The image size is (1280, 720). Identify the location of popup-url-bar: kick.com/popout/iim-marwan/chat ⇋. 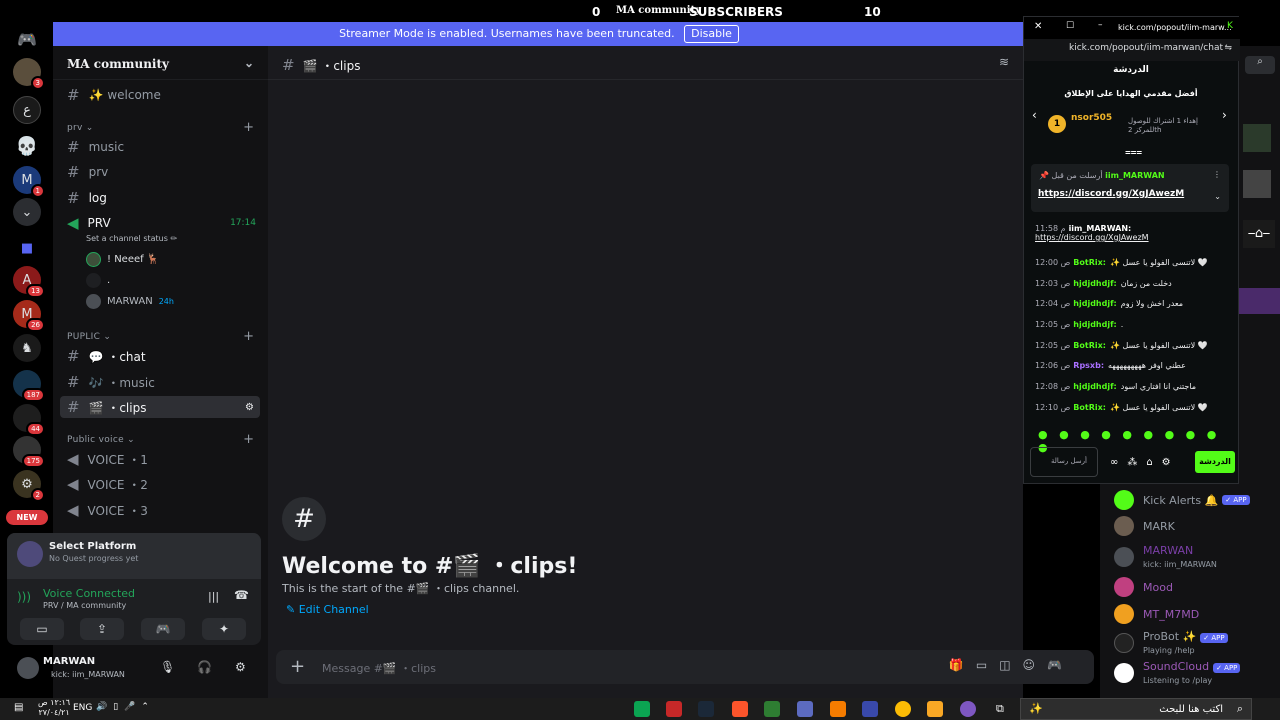
(1132, 50).